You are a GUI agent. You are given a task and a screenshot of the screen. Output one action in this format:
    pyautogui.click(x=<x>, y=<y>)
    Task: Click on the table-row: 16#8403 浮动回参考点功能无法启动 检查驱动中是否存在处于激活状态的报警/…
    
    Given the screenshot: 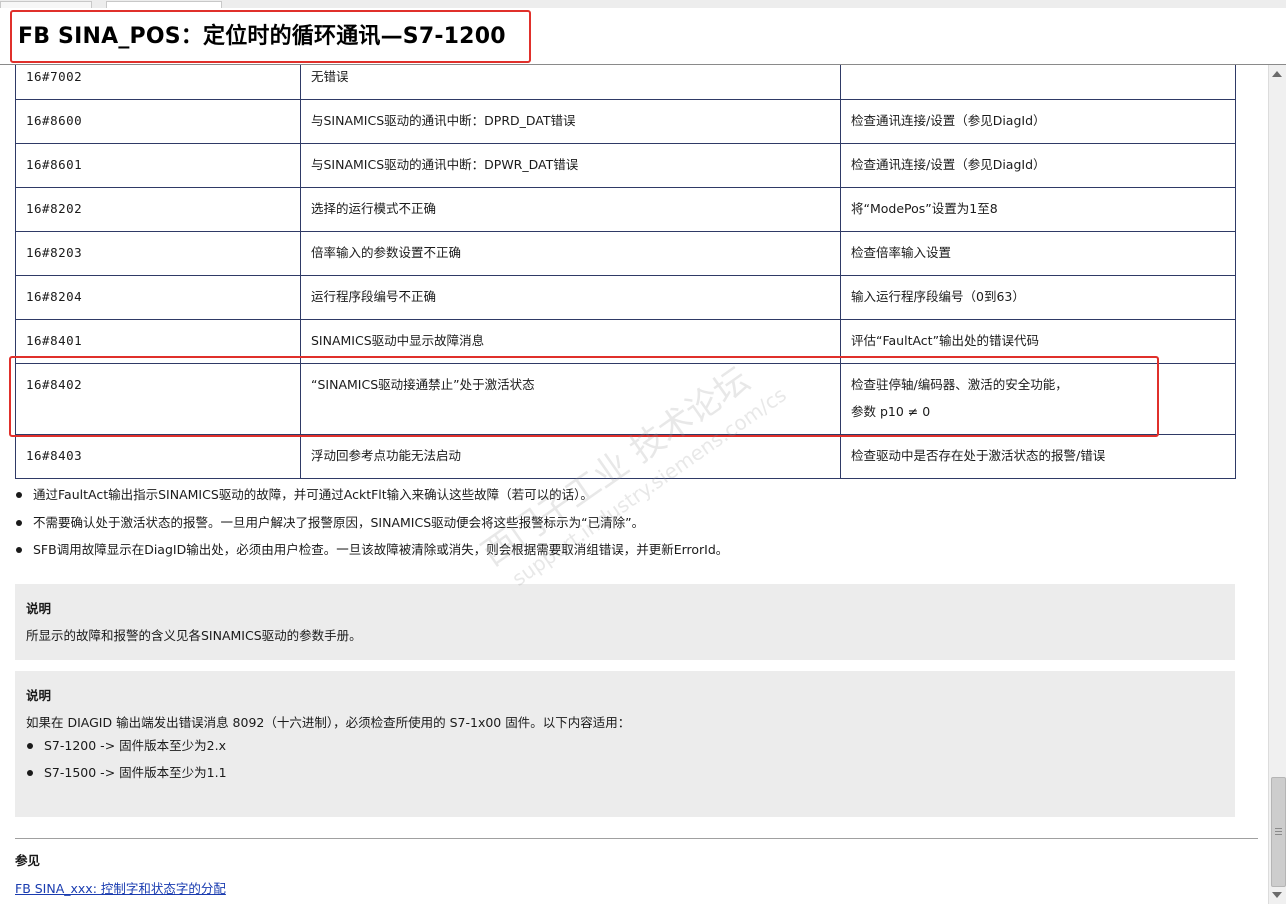 What is the action you would take?
    pyautogui.click(x=625, y=456)
    